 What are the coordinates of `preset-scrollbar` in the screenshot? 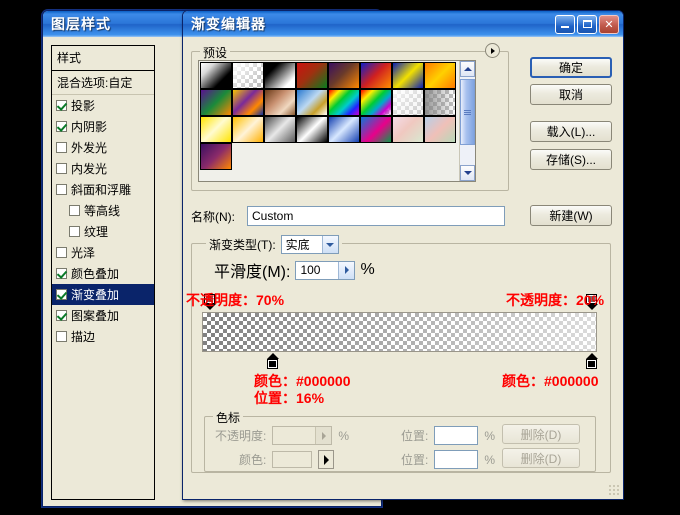 It's located at (467, 121).